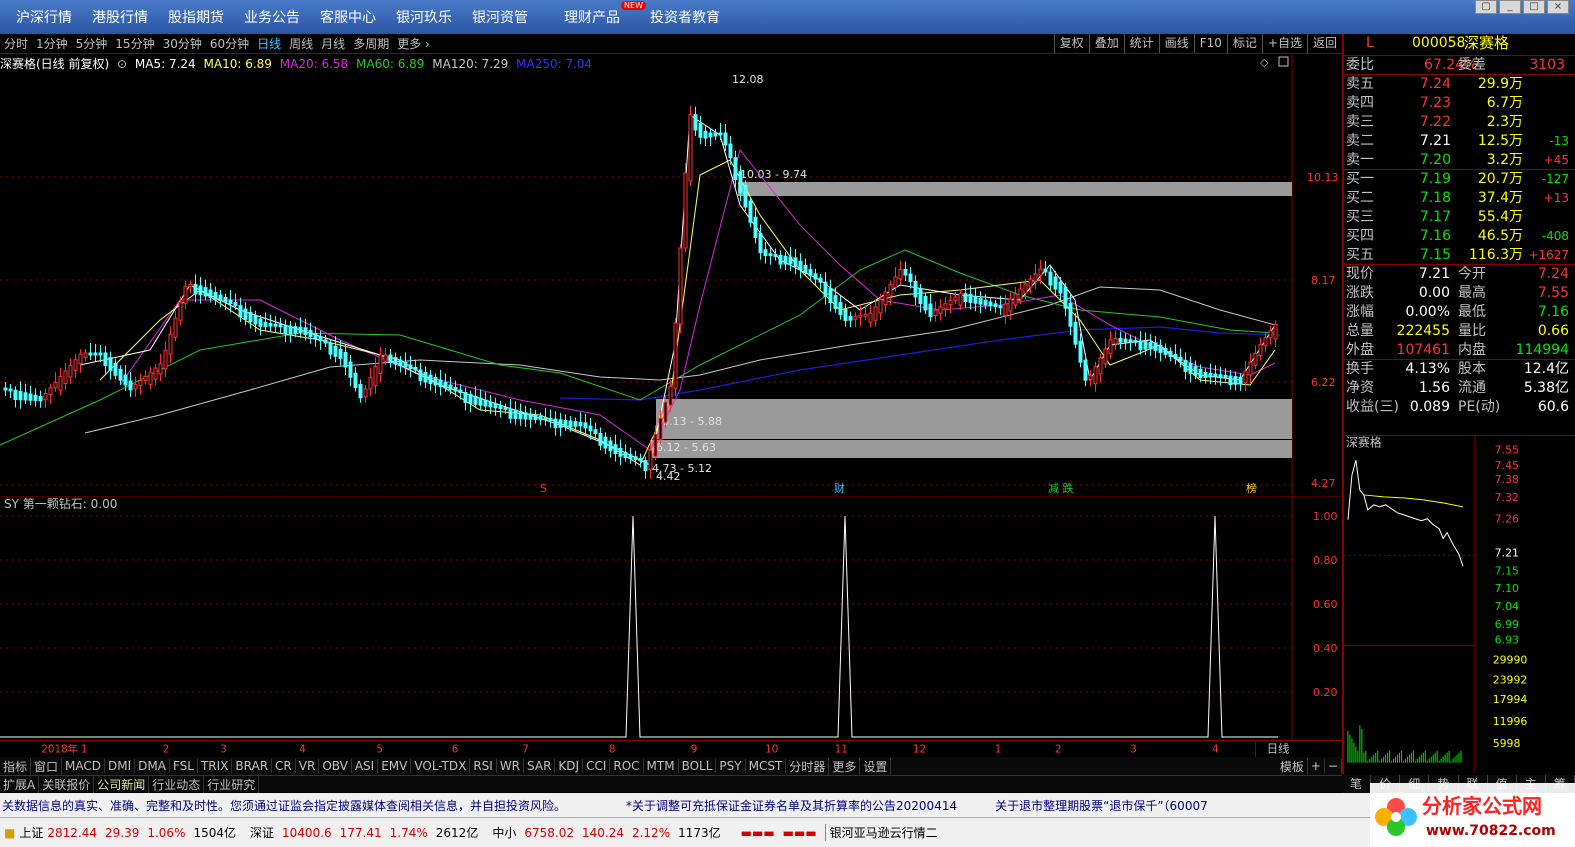 This screenshot has width=1575, height=847. I want to click on ind-tab: SAR, so click(540, 766).